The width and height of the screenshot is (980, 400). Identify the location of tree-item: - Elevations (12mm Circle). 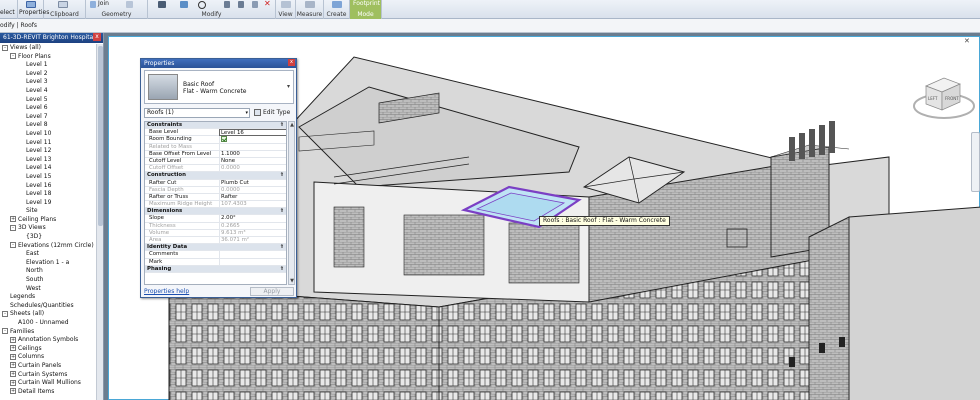
(48, 246).